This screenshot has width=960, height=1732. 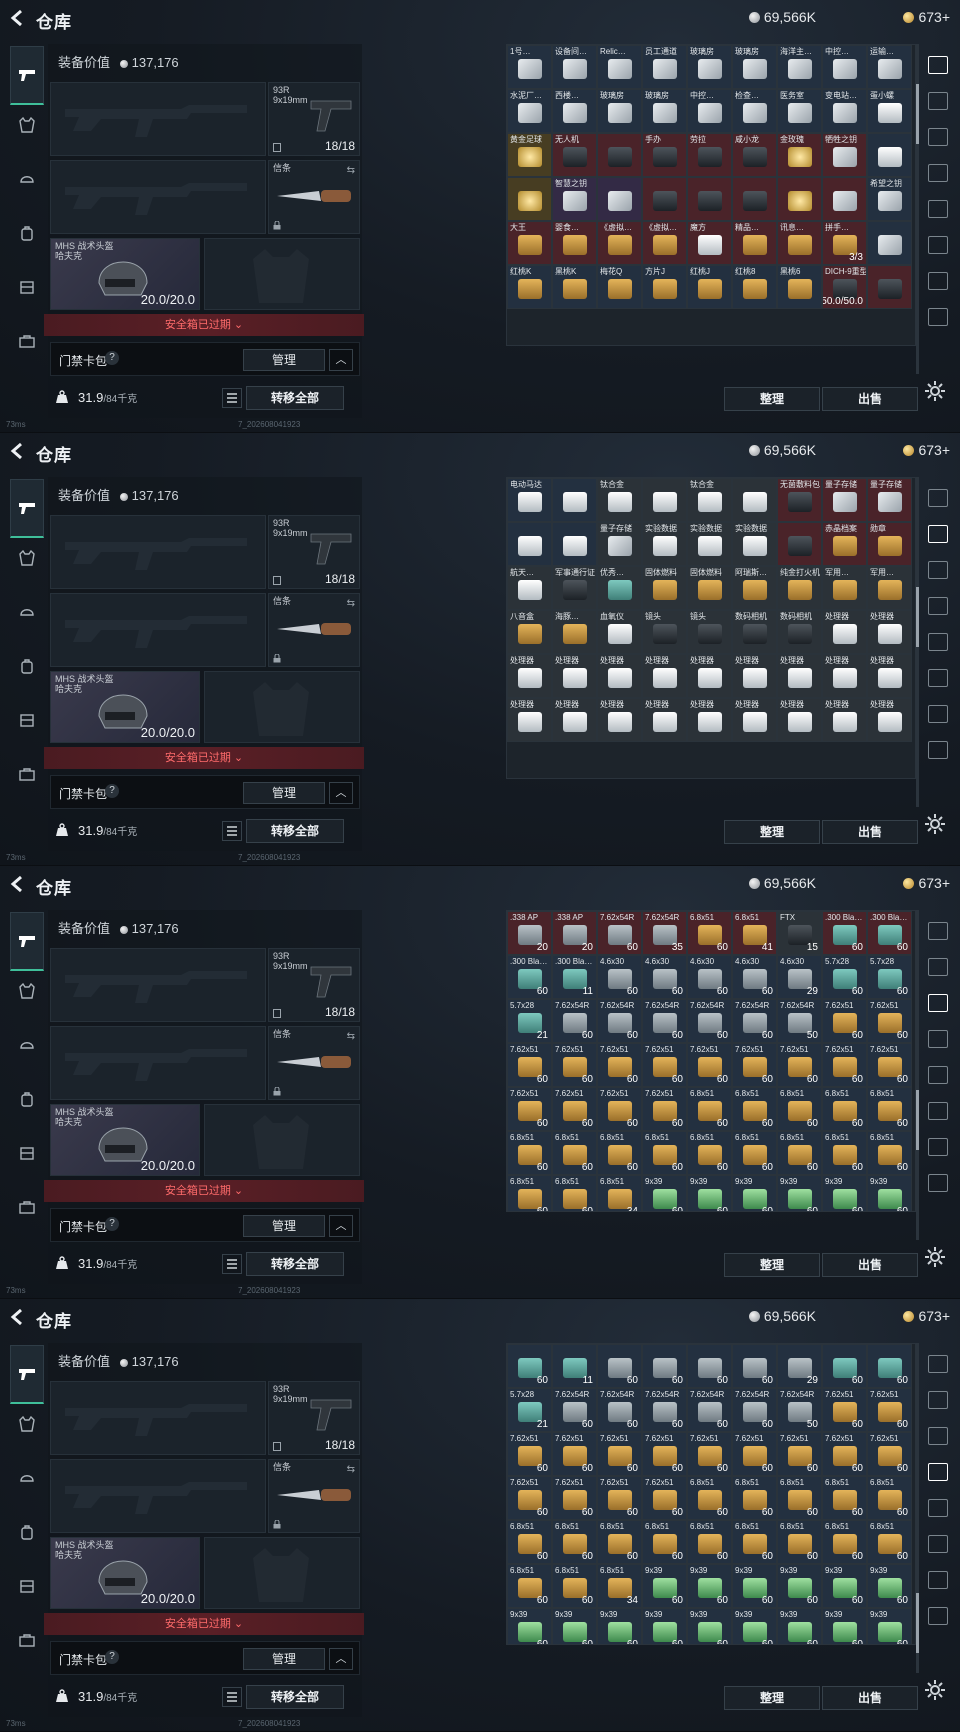 I want to click on stash-tab-home, so click(x=938, y=498).